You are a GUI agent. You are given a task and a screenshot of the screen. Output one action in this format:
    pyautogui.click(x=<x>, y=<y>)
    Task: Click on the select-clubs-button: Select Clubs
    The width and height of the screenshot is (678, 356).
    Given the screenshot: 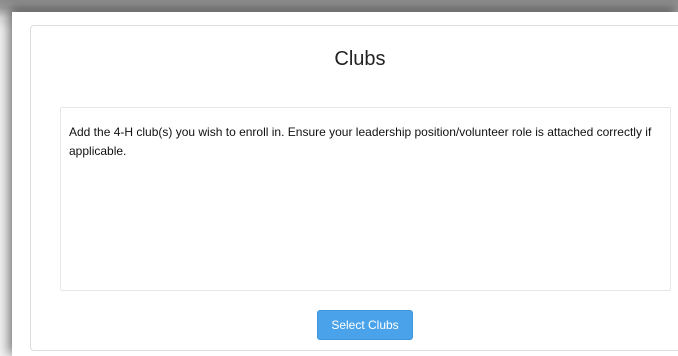 What is the action you would take?
    pyautogui.click(x=365, y=325)
    